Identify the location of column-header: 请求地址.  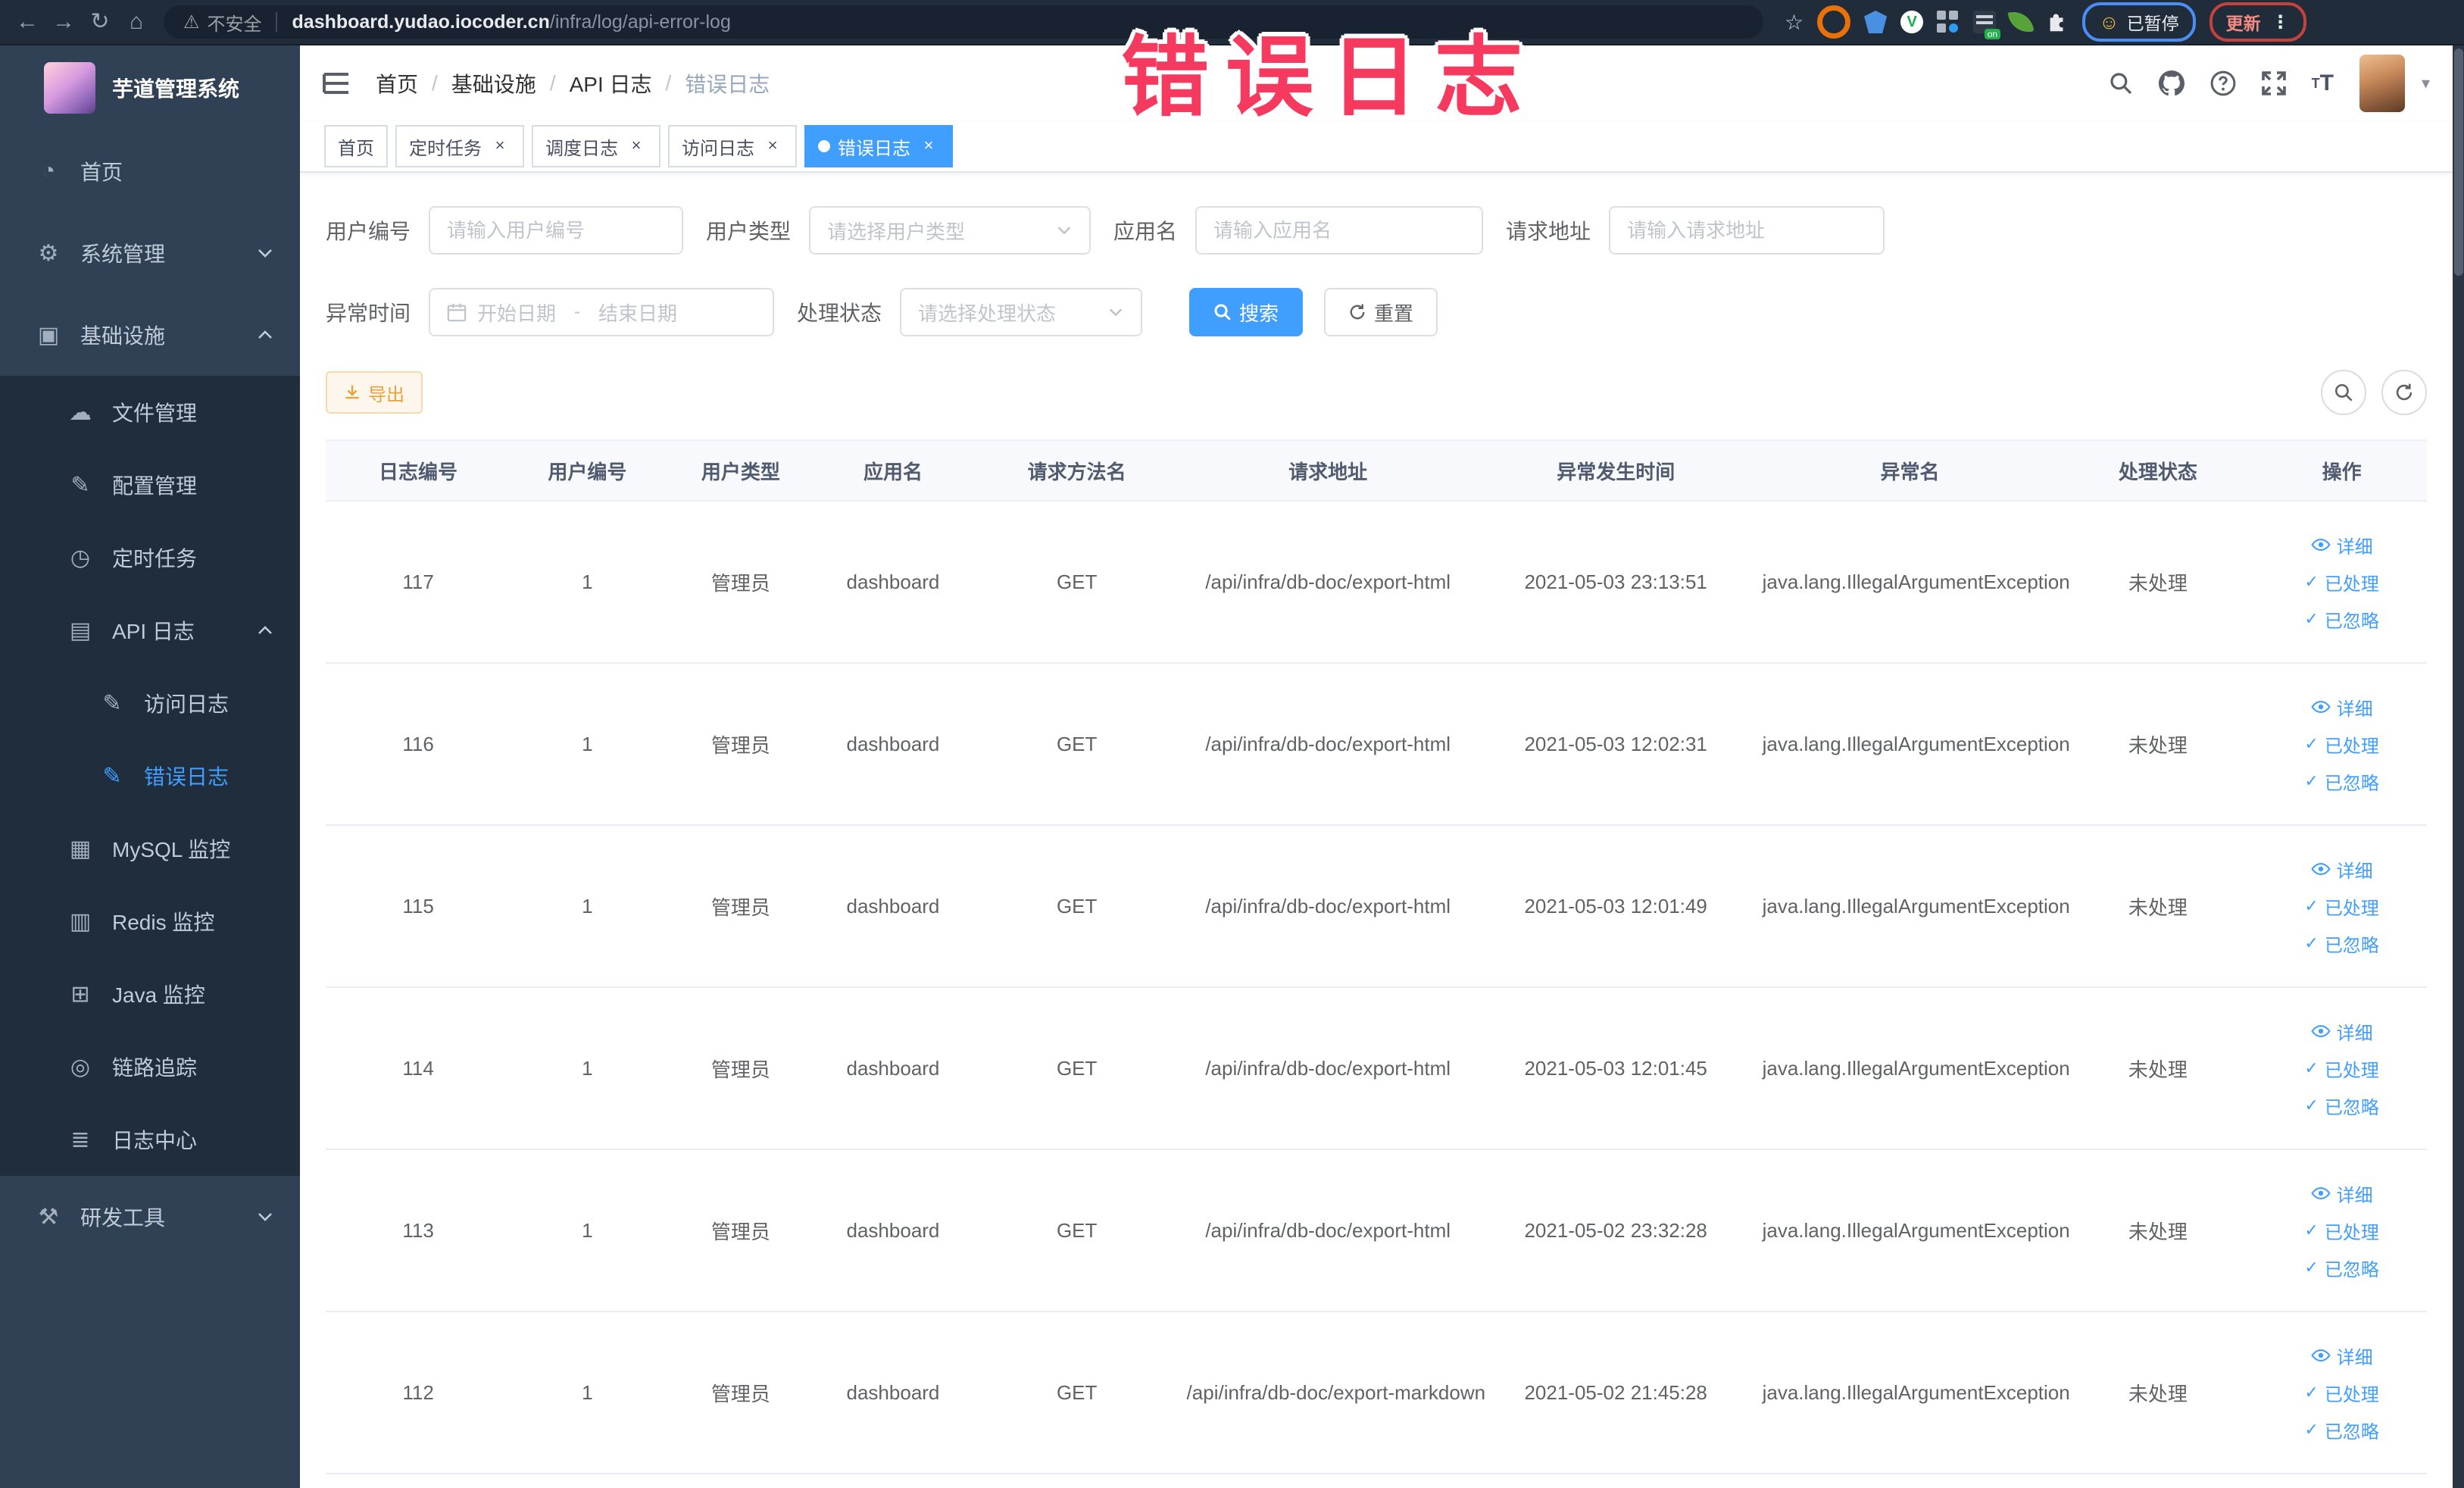
(1328, 470).